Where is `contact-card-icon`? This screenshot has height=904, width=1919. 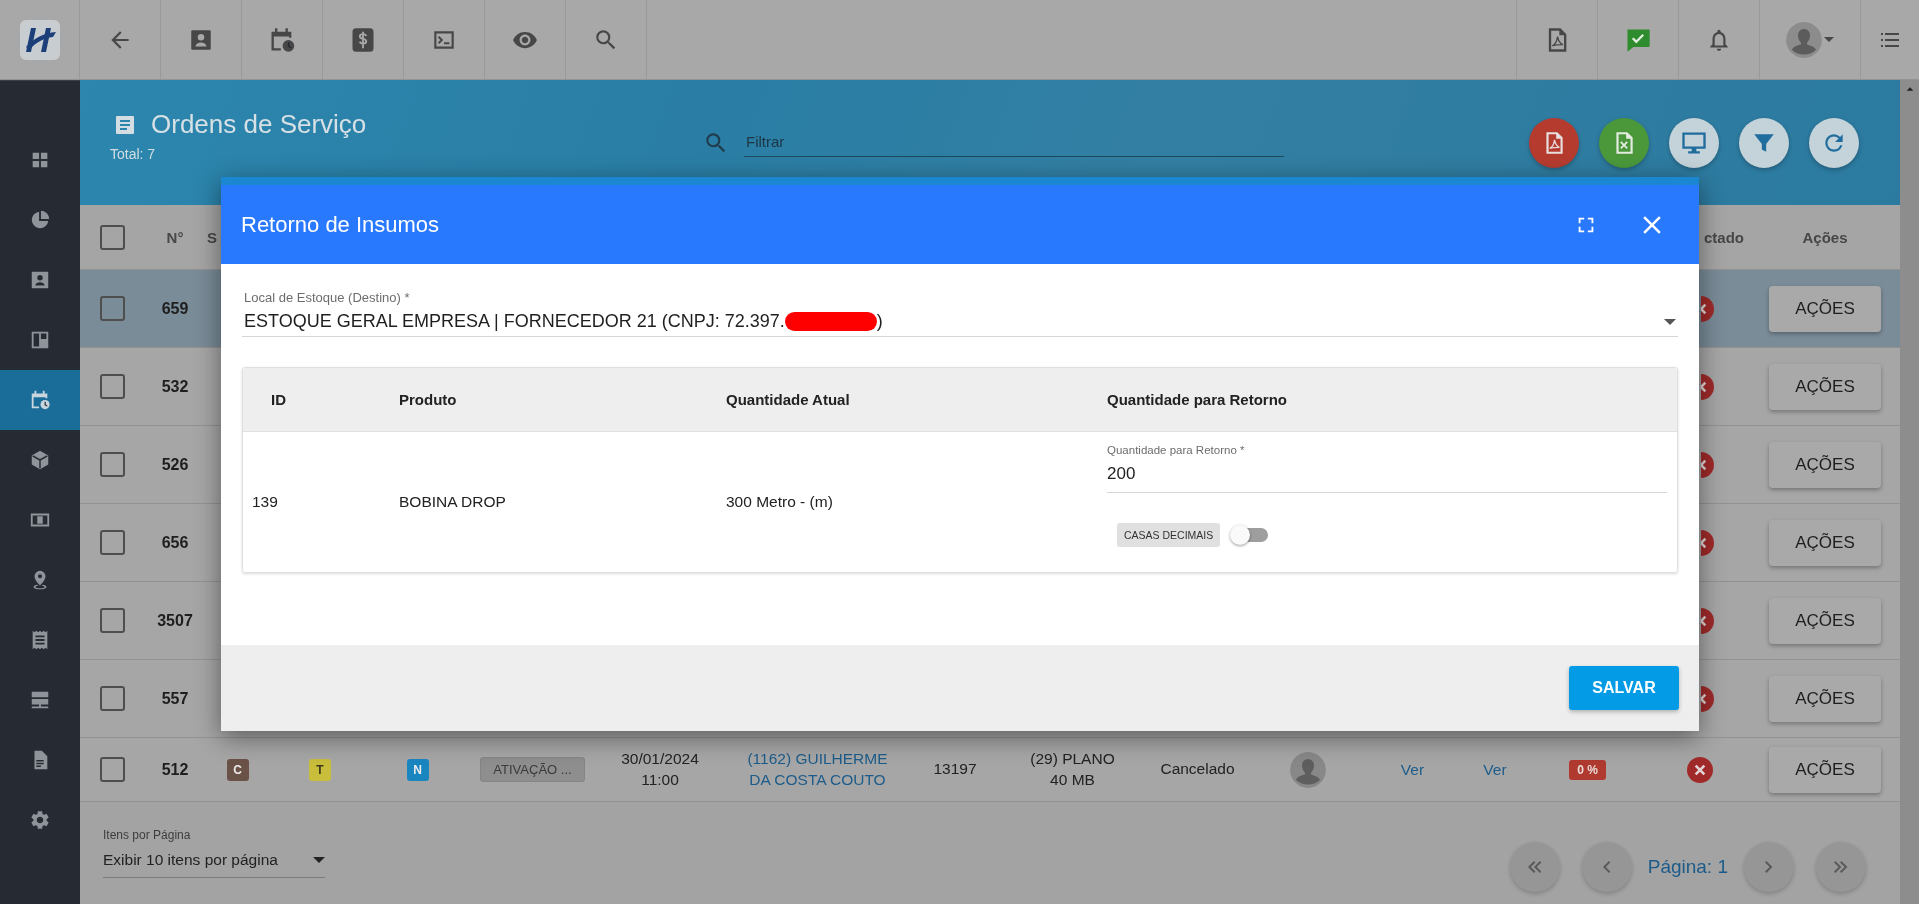 contact-card-icon is located at coordinates (40, 280).